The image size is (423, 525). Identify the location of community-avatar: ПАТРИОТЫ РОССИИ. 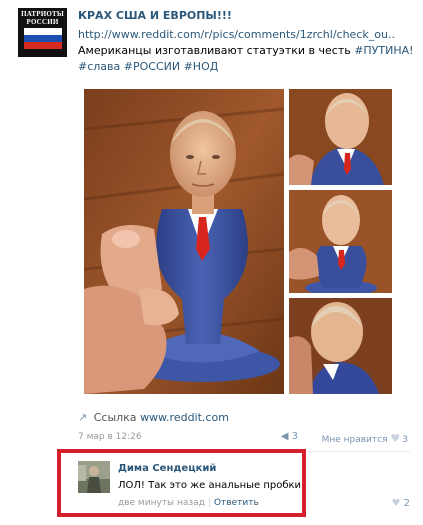
(42, 32).